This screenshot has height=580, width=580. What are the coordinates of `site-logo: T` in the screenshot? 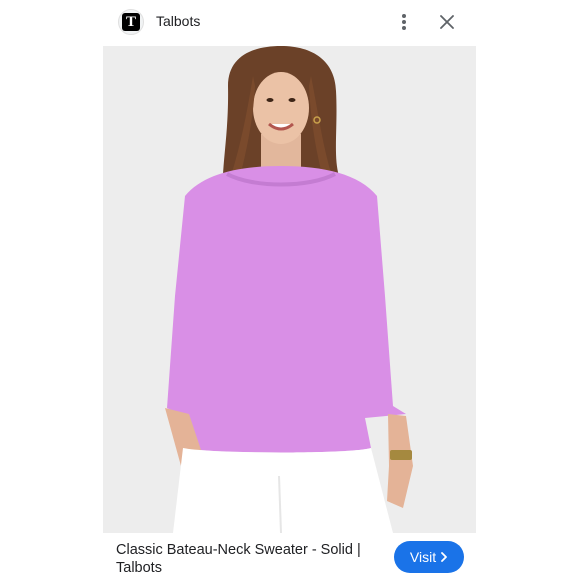 It's located at (131, 22).